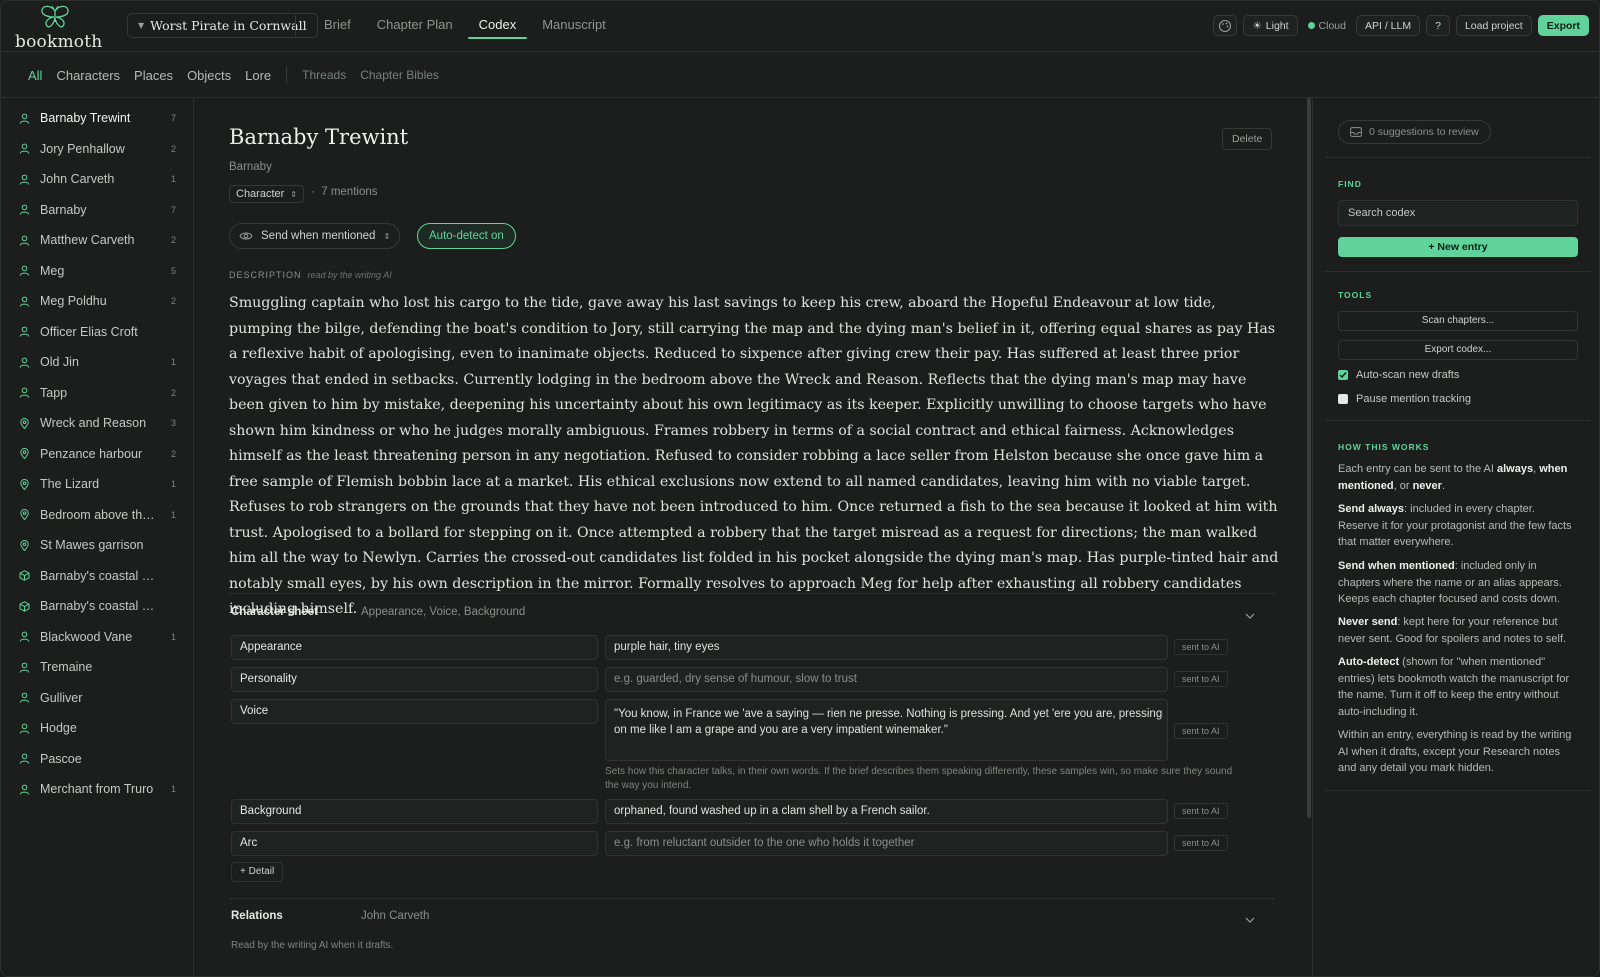 The height and width of the screenshot is (977, 1600). I want to click on autodetect-toggle: Auto-detect on, so click(466, 236).